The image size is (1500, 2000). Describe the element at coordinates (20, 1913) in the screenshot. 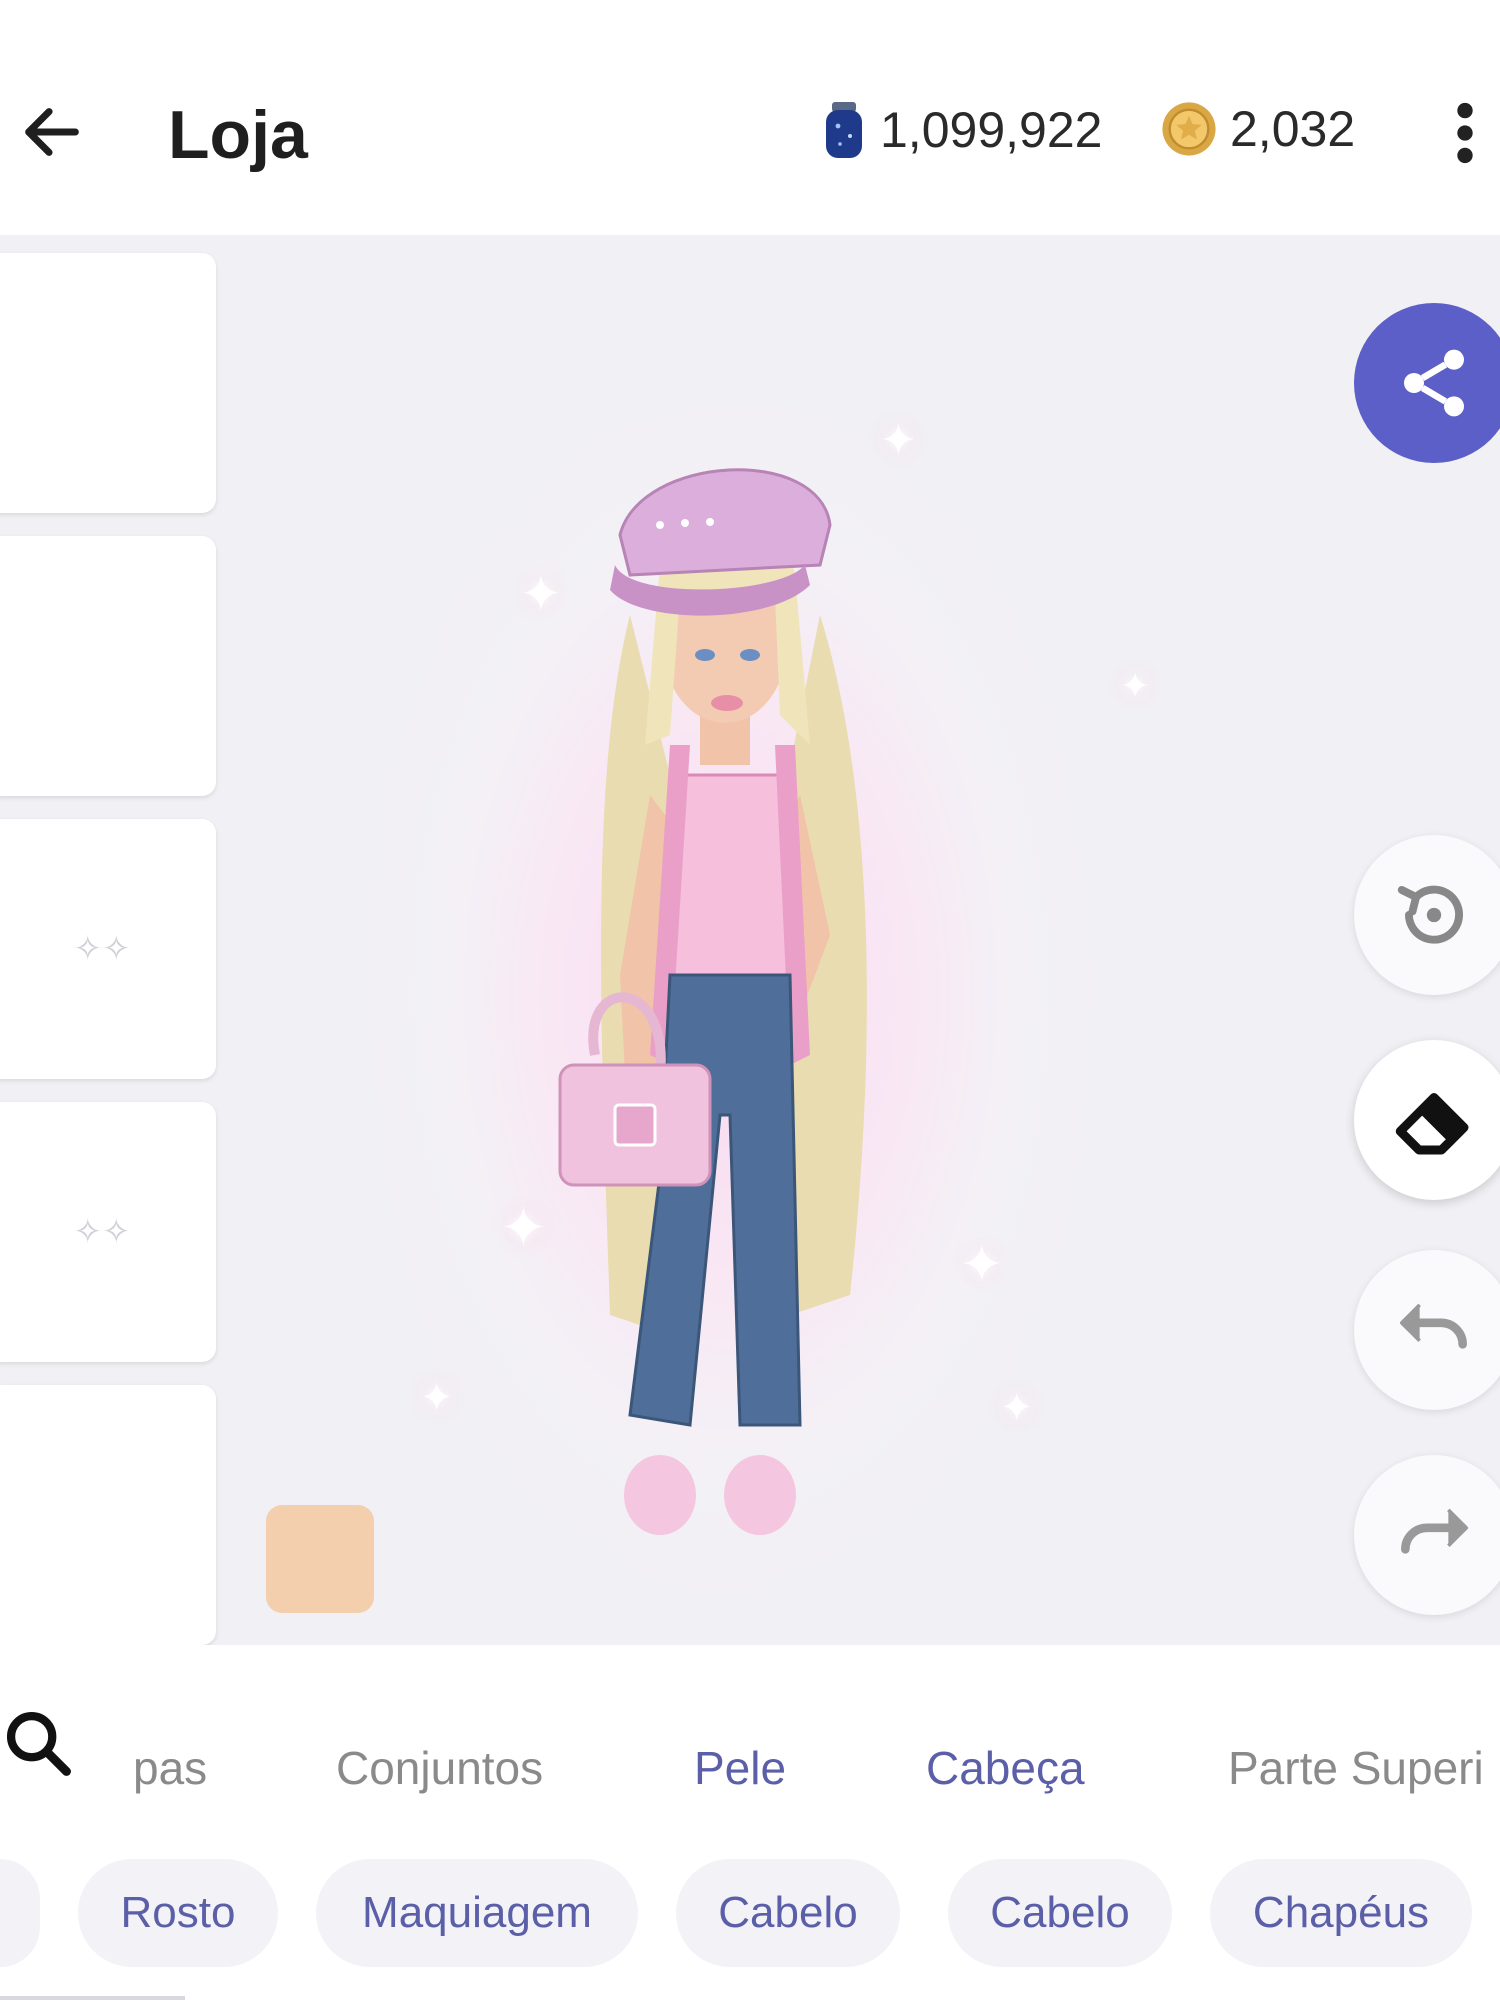

I see `chip-partial` at that location.